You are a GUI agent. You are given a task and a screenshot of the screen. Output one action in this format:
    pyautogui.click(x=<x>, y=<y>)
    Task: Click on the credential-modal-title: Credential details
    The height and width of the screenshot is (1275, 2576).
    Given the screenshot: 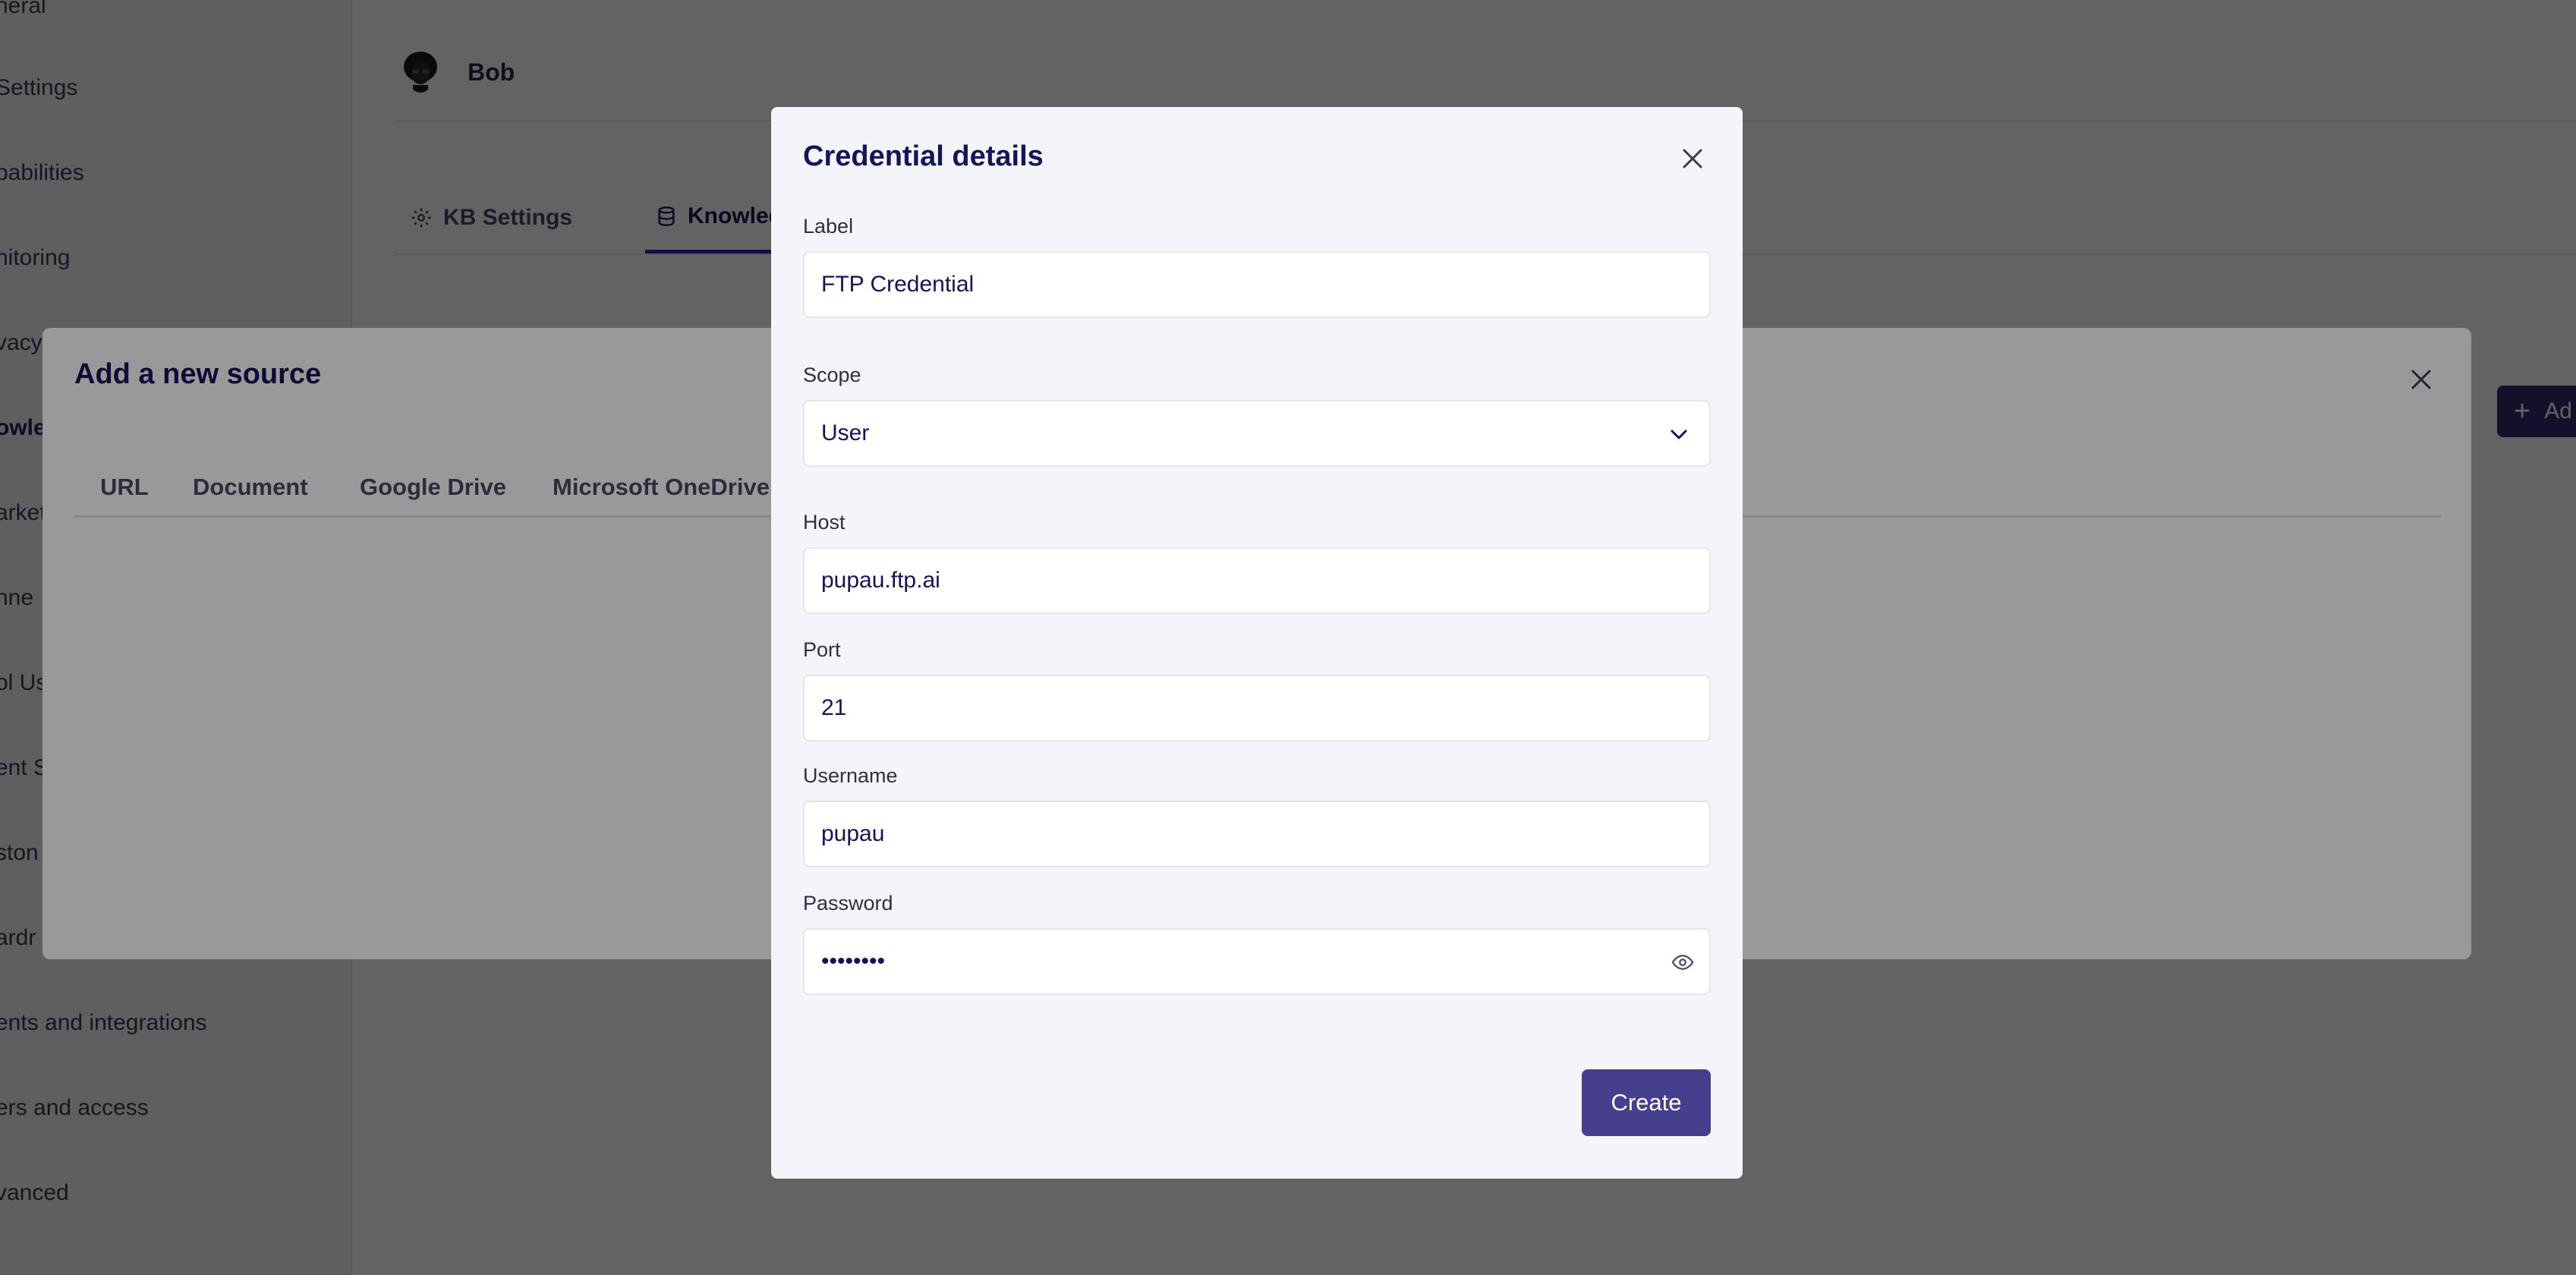 What is the action you would take?
    pyautogui.click(x=923, y=156)
    